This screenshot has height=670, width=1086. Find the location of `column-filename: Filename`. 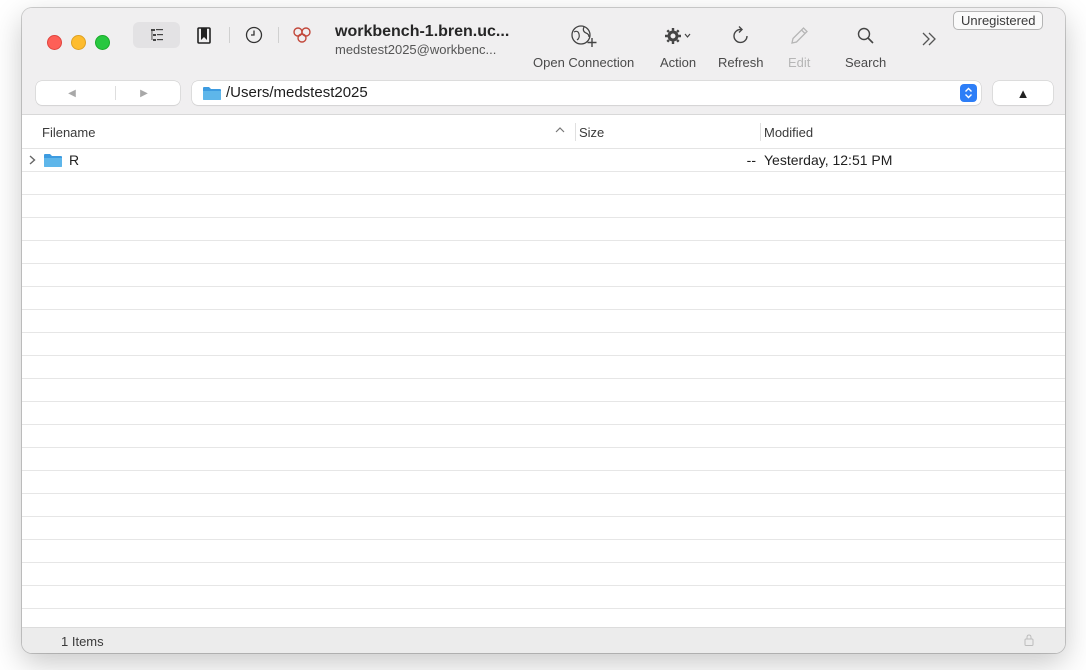

column-filename: Filename is located at coordinates (68, 132).